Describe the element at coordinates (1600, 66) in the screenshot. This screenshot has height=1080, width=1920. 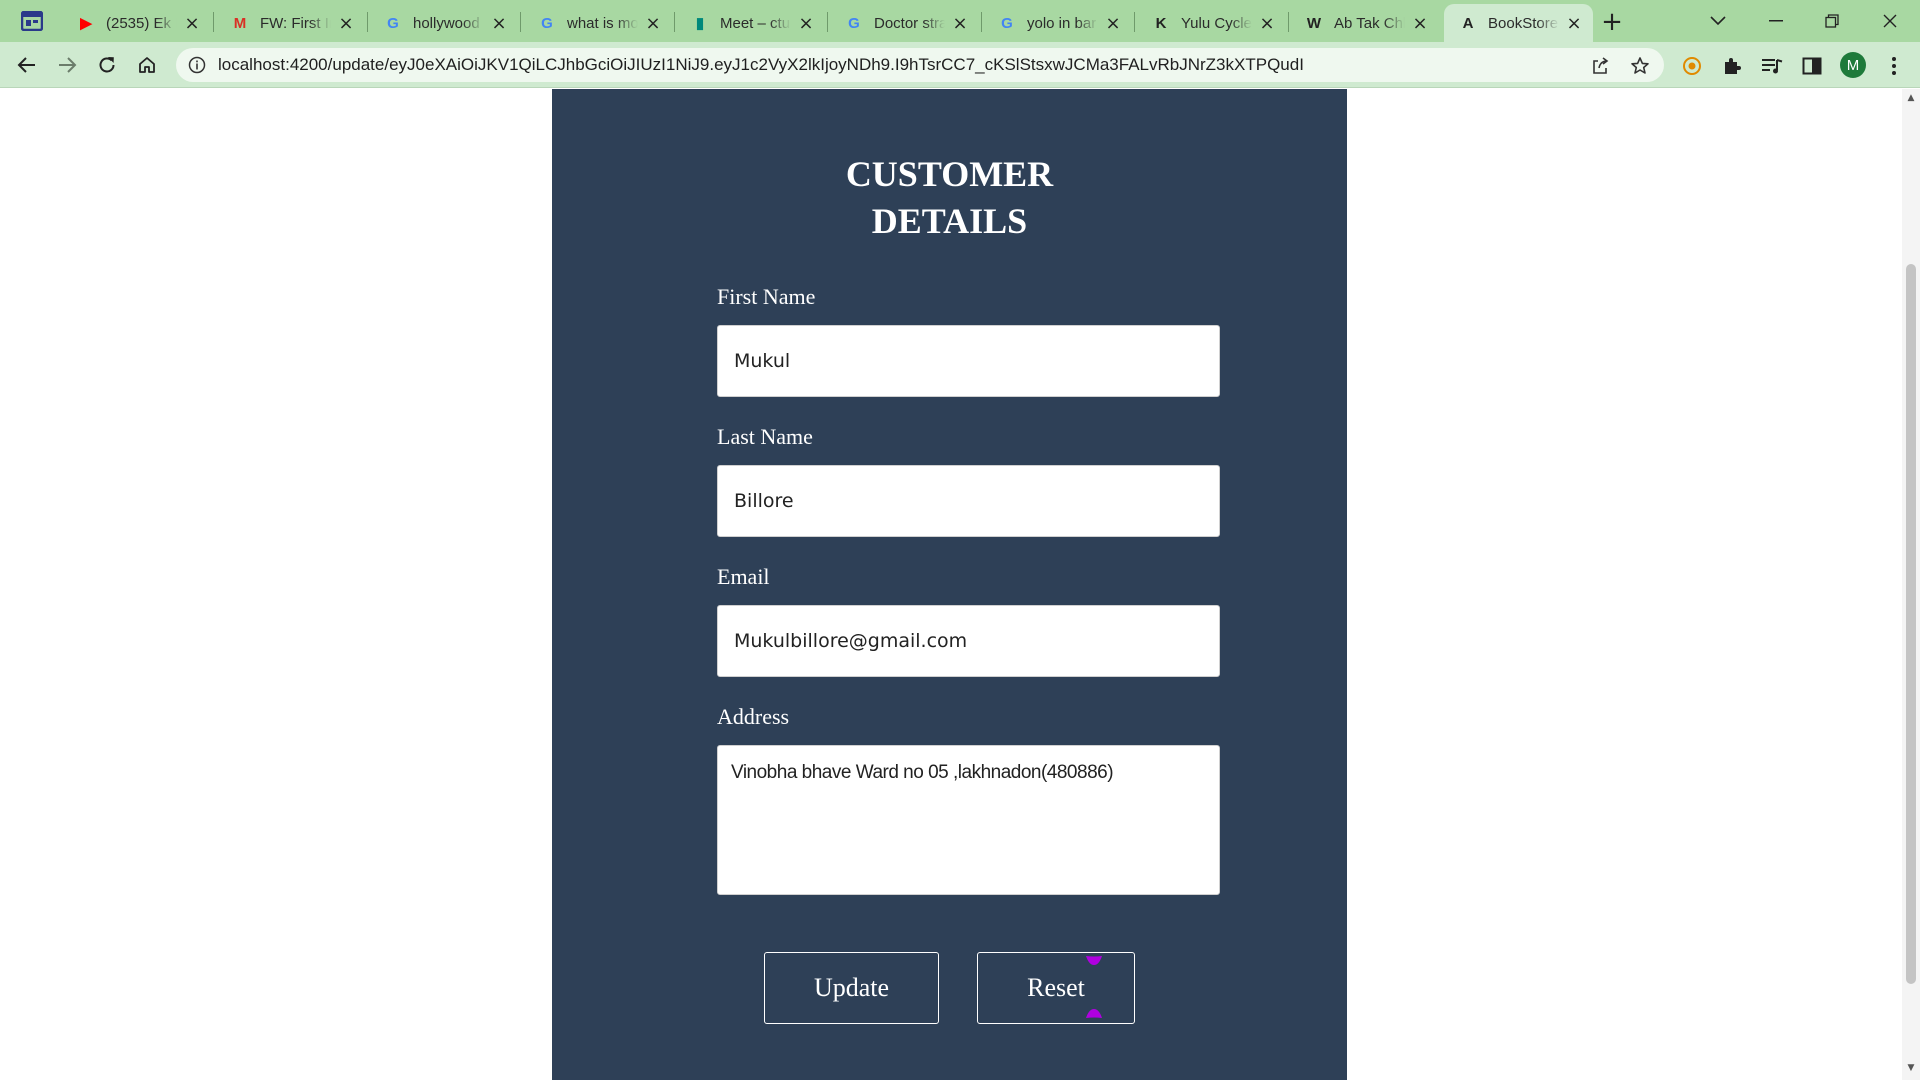
I see `share-icon` at that location.